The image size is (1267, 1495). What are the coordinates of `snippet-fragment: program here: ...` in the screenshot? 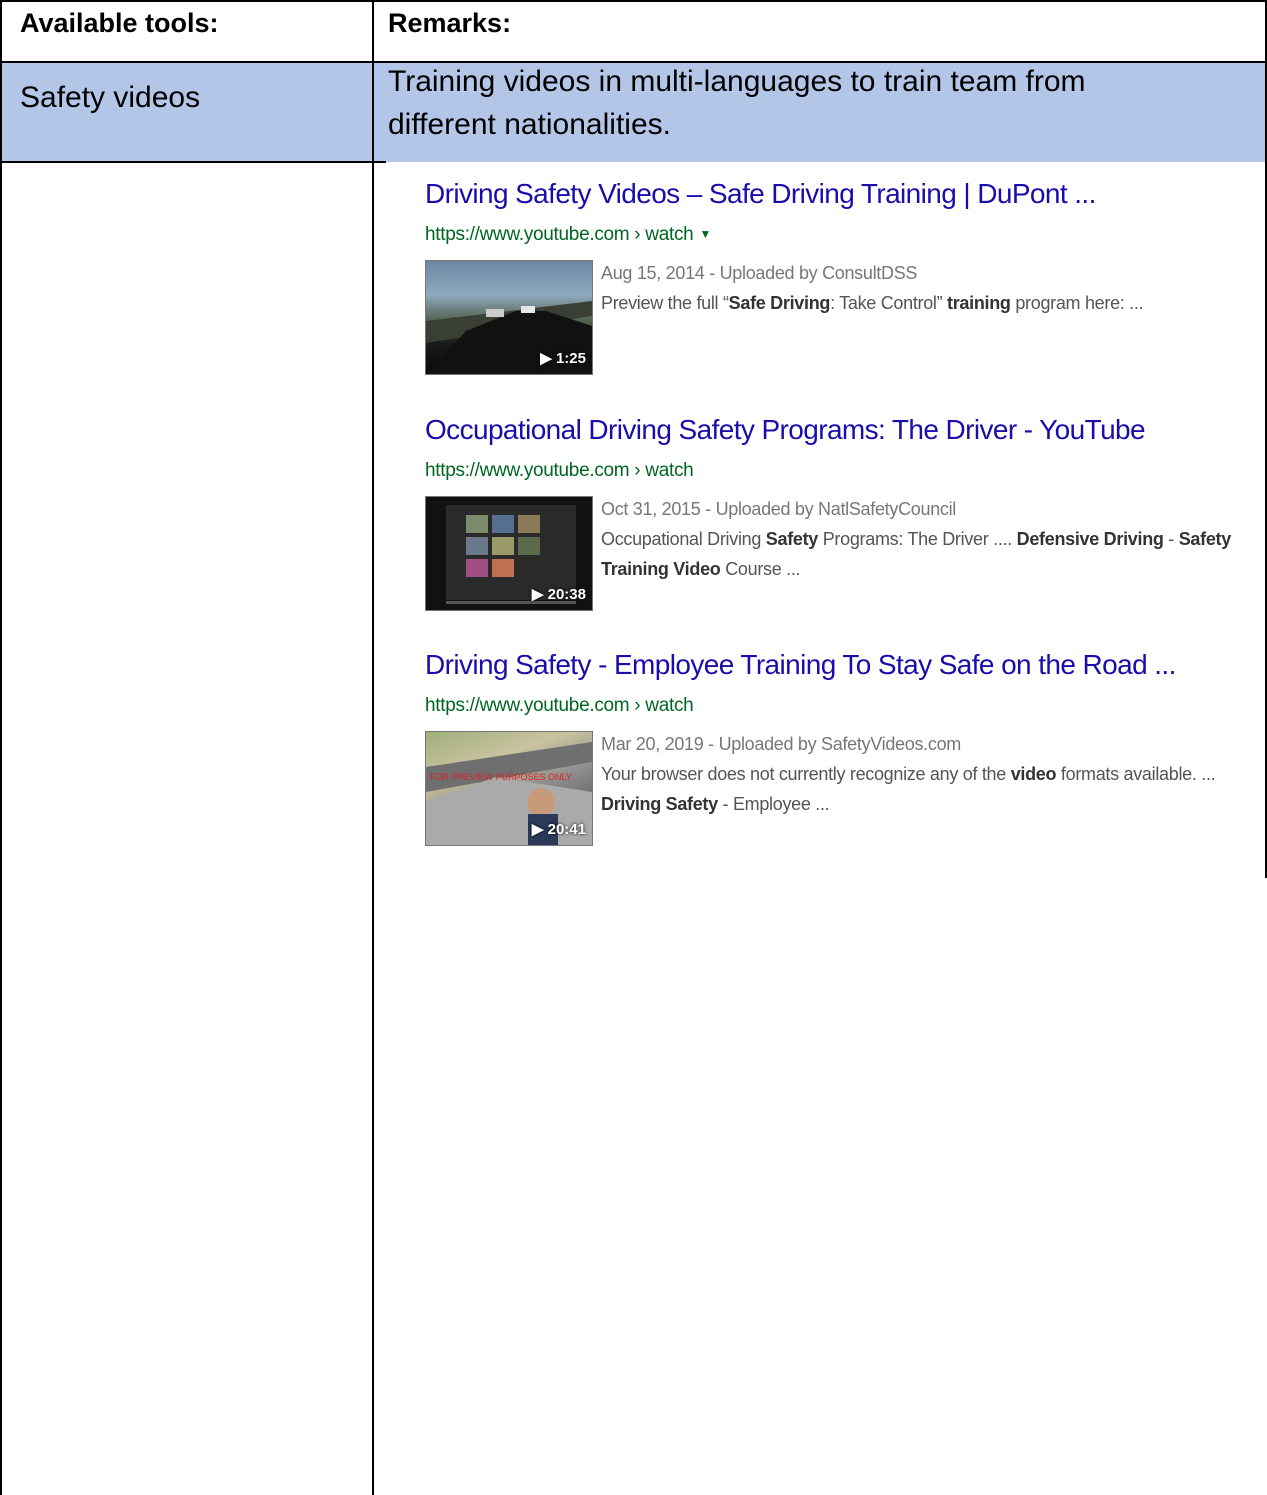 It's located at (1077, 303).